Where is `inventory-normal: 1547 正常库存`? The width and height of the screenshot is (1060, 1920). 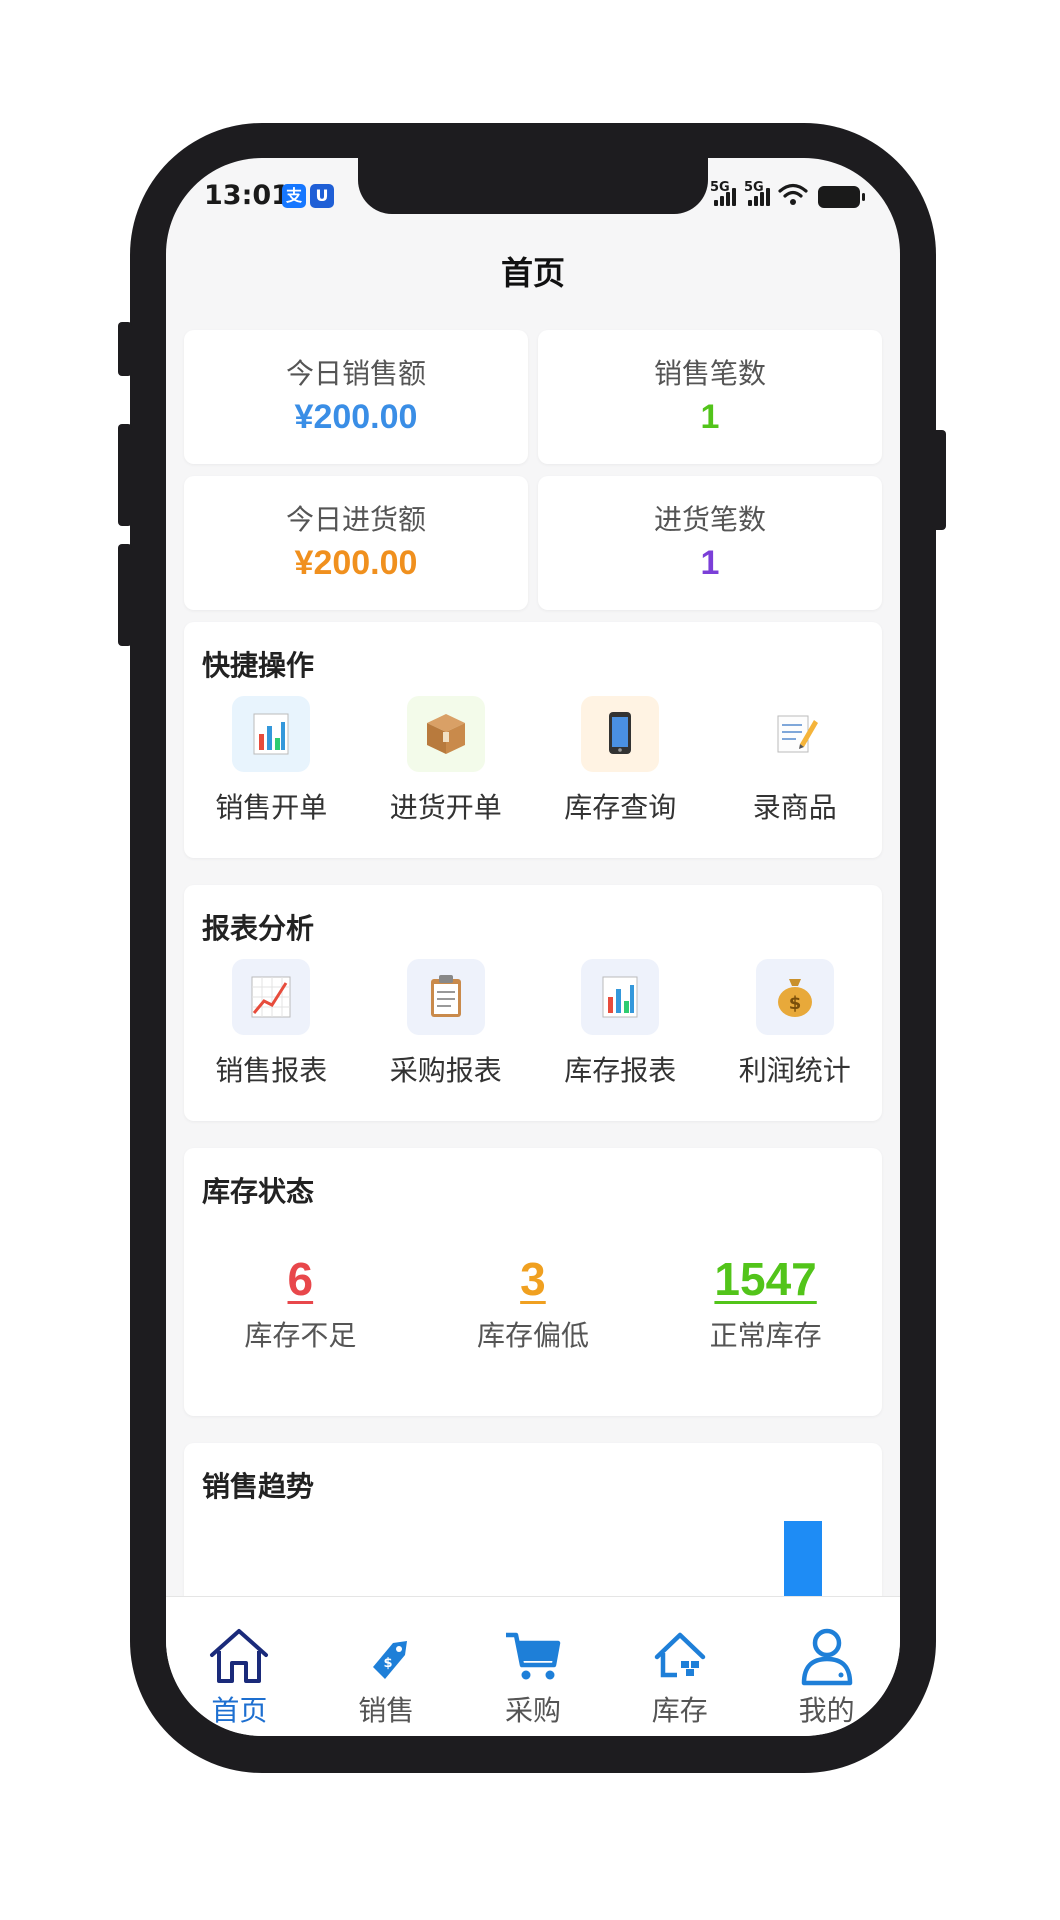 inventory-normal: 1547 正常库存 is located at coordinates (765, 1303).